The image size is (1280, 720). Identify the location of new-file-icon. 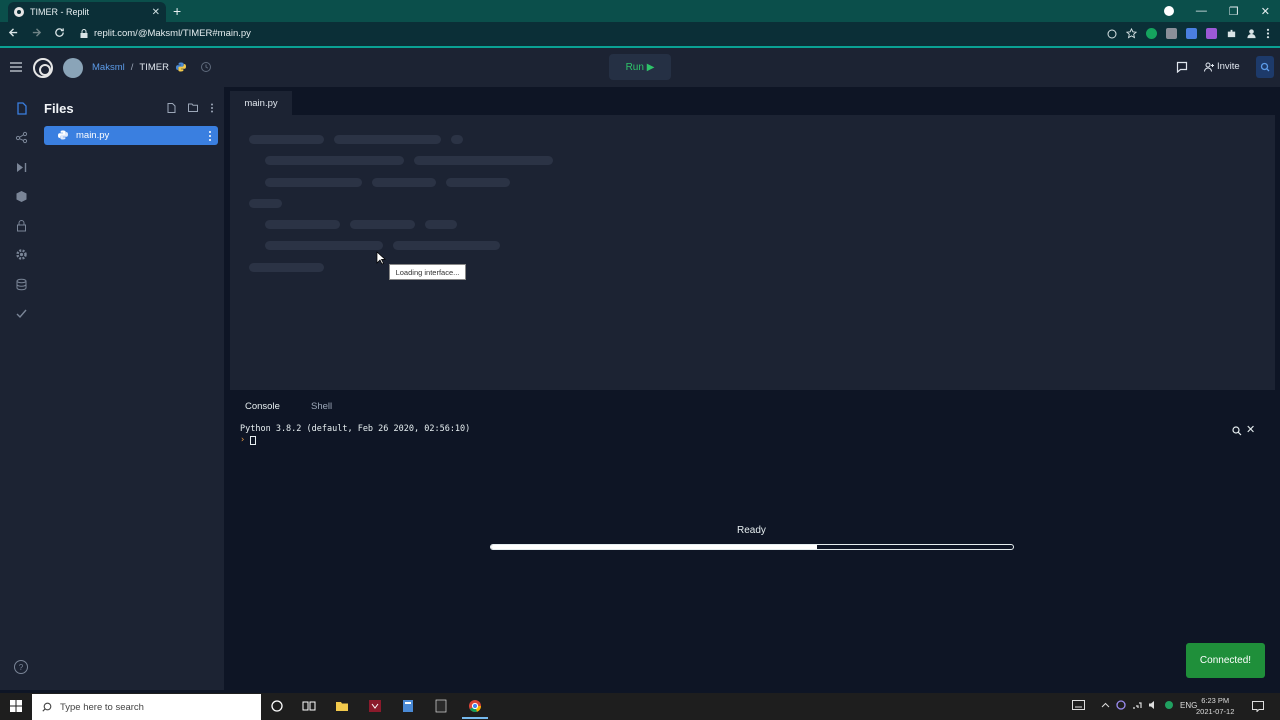
(171, 108).